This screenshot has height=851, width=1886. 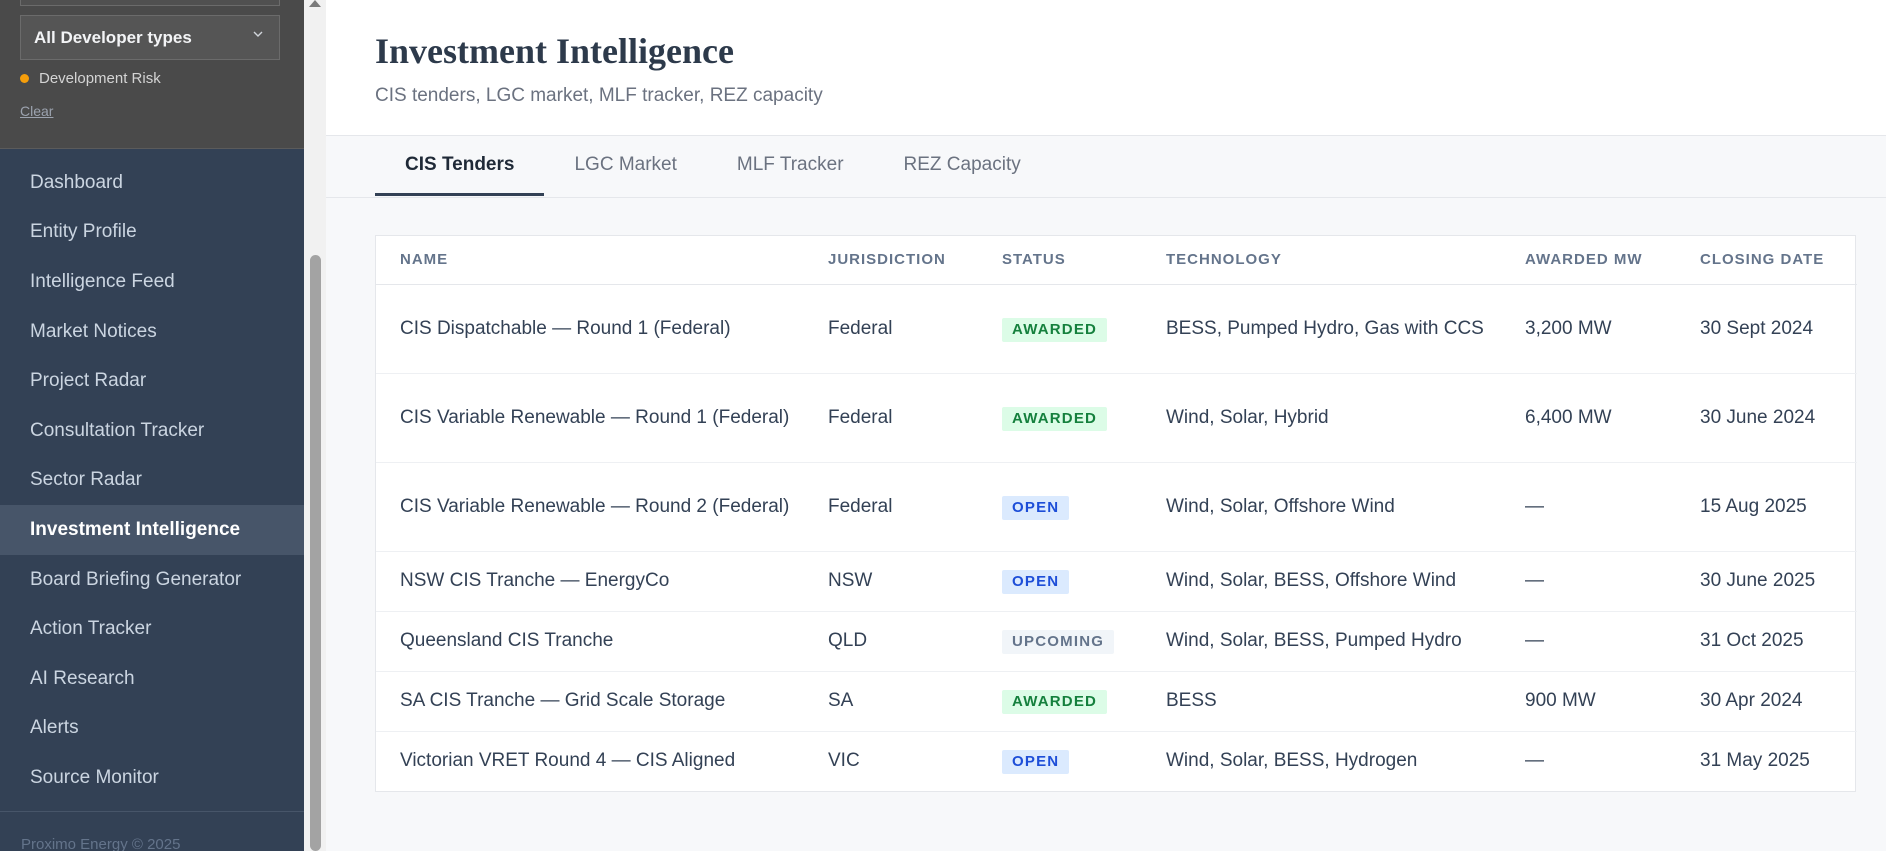 I want to click on sidebar-scrollbar, so click(x=315, y=425).